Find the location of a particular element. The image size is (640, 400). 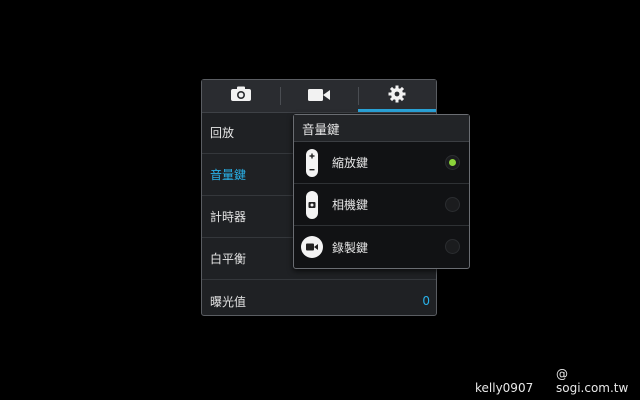

option-camera-key: 相機鍵 is located at coordinates (381, 205).